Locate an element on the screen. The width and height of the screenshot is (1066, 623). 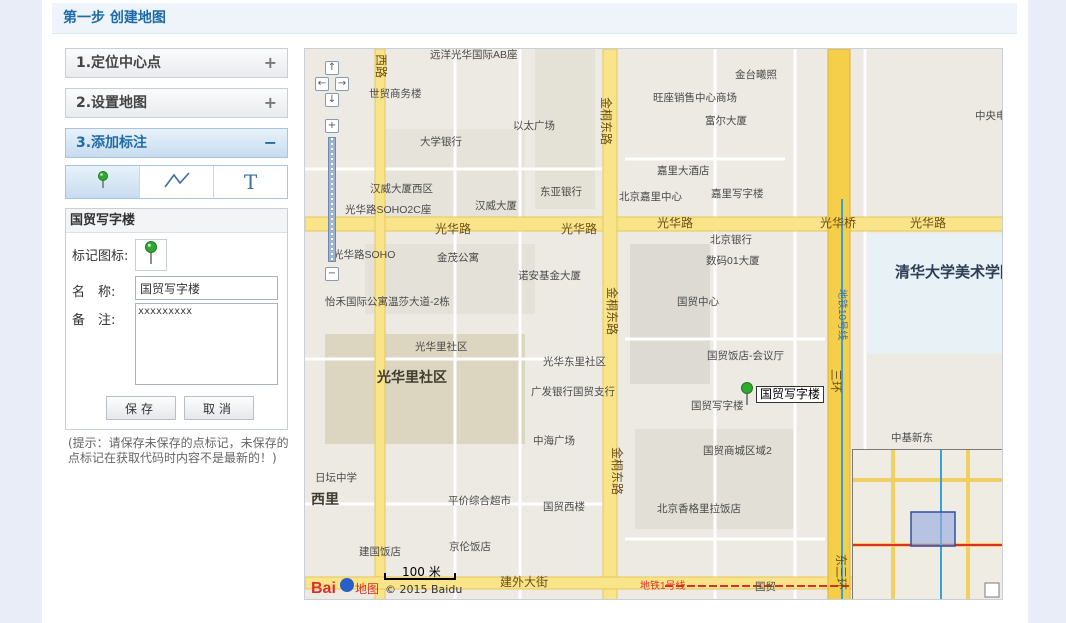
poi-label: 大学银行 is located at coordinates (441, 141).